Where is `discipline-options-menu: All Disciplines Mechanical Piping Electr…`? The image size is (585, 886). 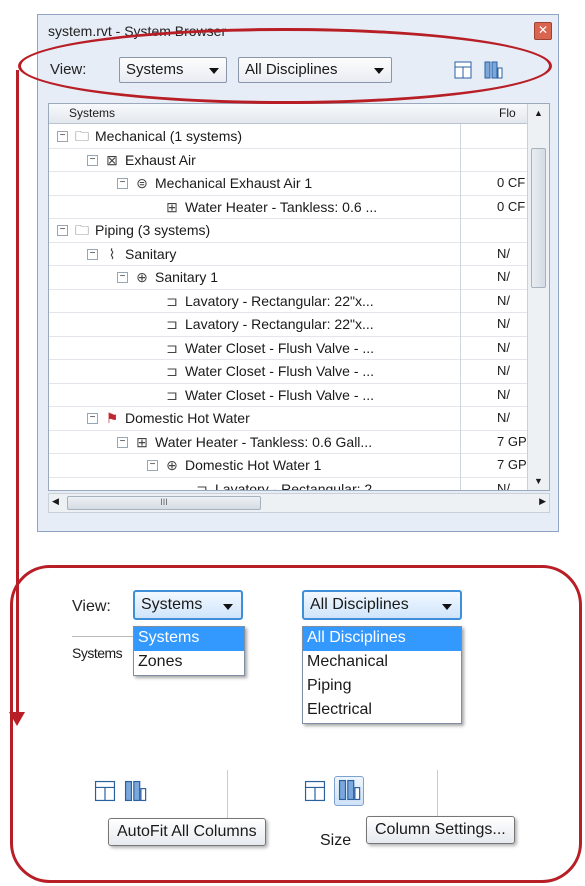
discipline-options-menu: All Disciplines Mechanical Piping Electr… is located at coordinates (382, 675).